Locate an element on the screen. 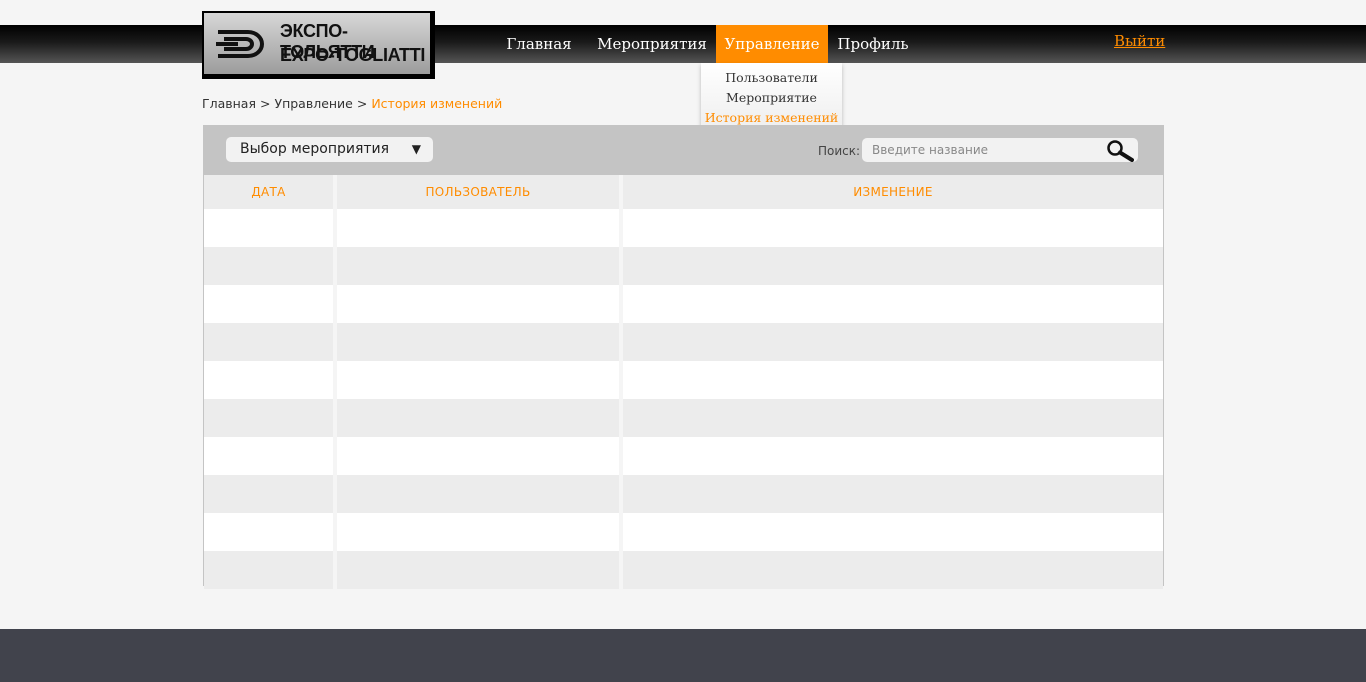  logo-text-en: EXPO-TOGLIATTI is located at coordinates (353, 55).